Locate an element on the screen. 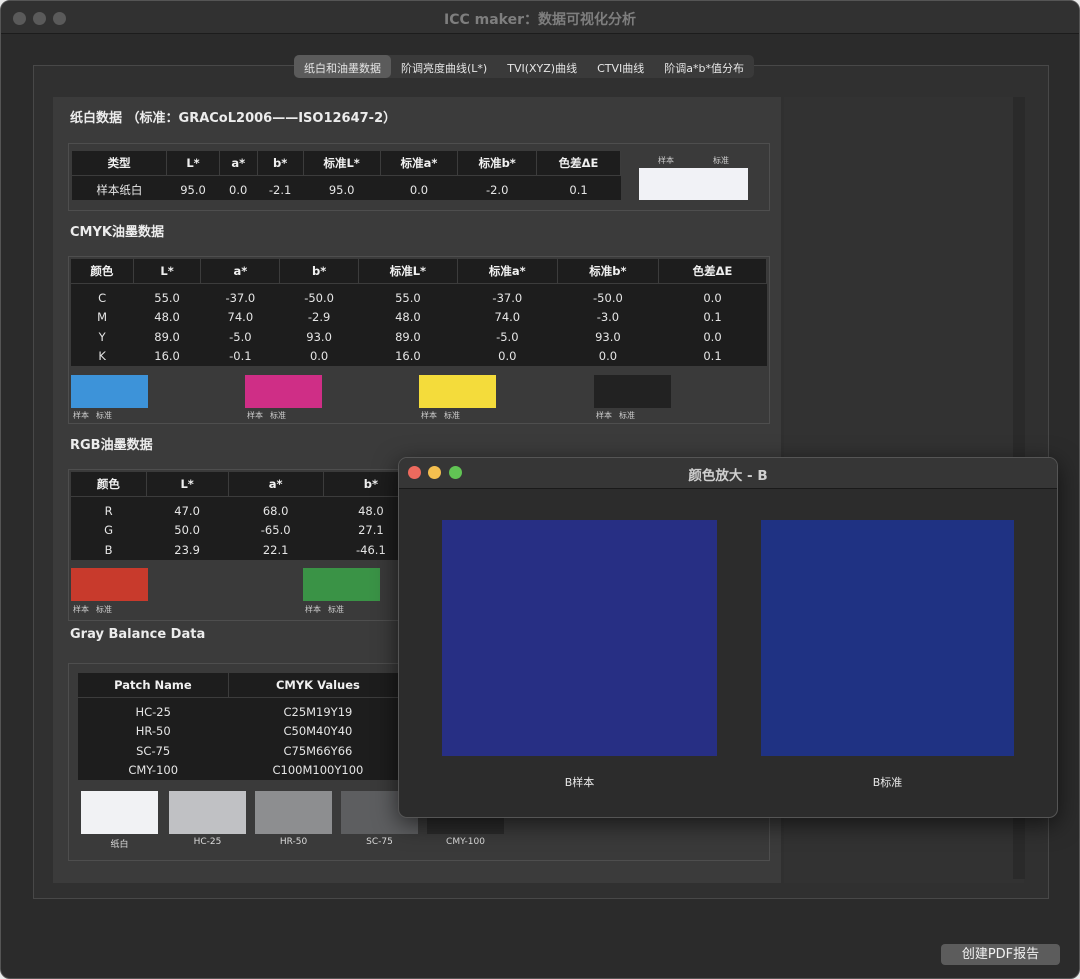  table-row: G 50.0 -65.0 27.1 is located at coordinates (245, 531).